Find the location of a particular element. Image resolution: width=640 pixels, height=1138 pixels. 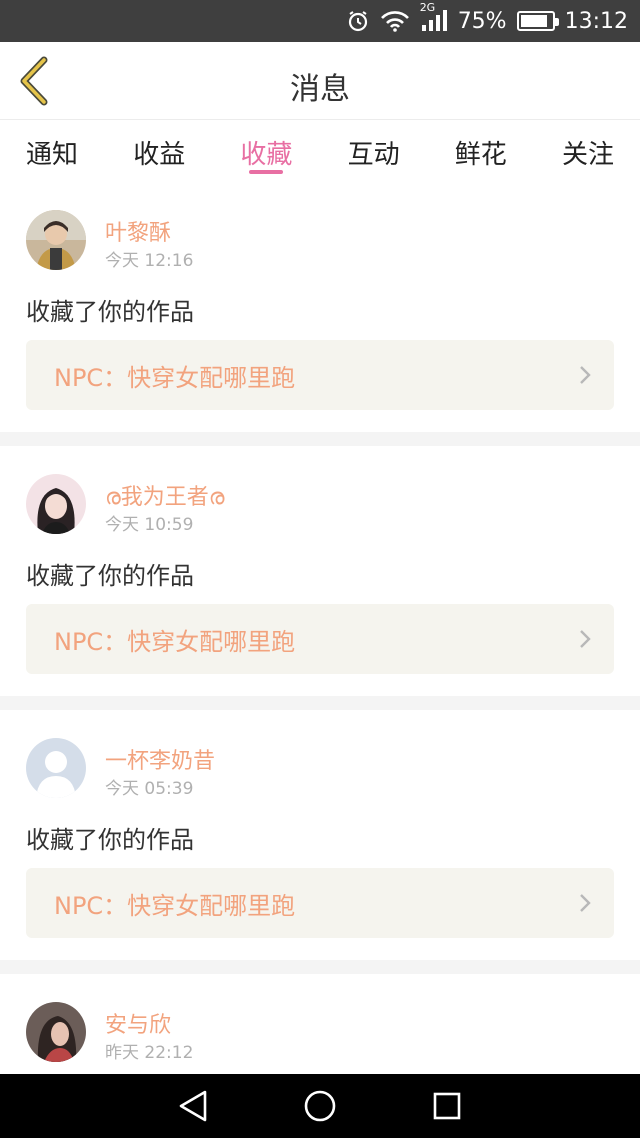

user-name: ര我为王者ര is located at coordinates (165, 495).